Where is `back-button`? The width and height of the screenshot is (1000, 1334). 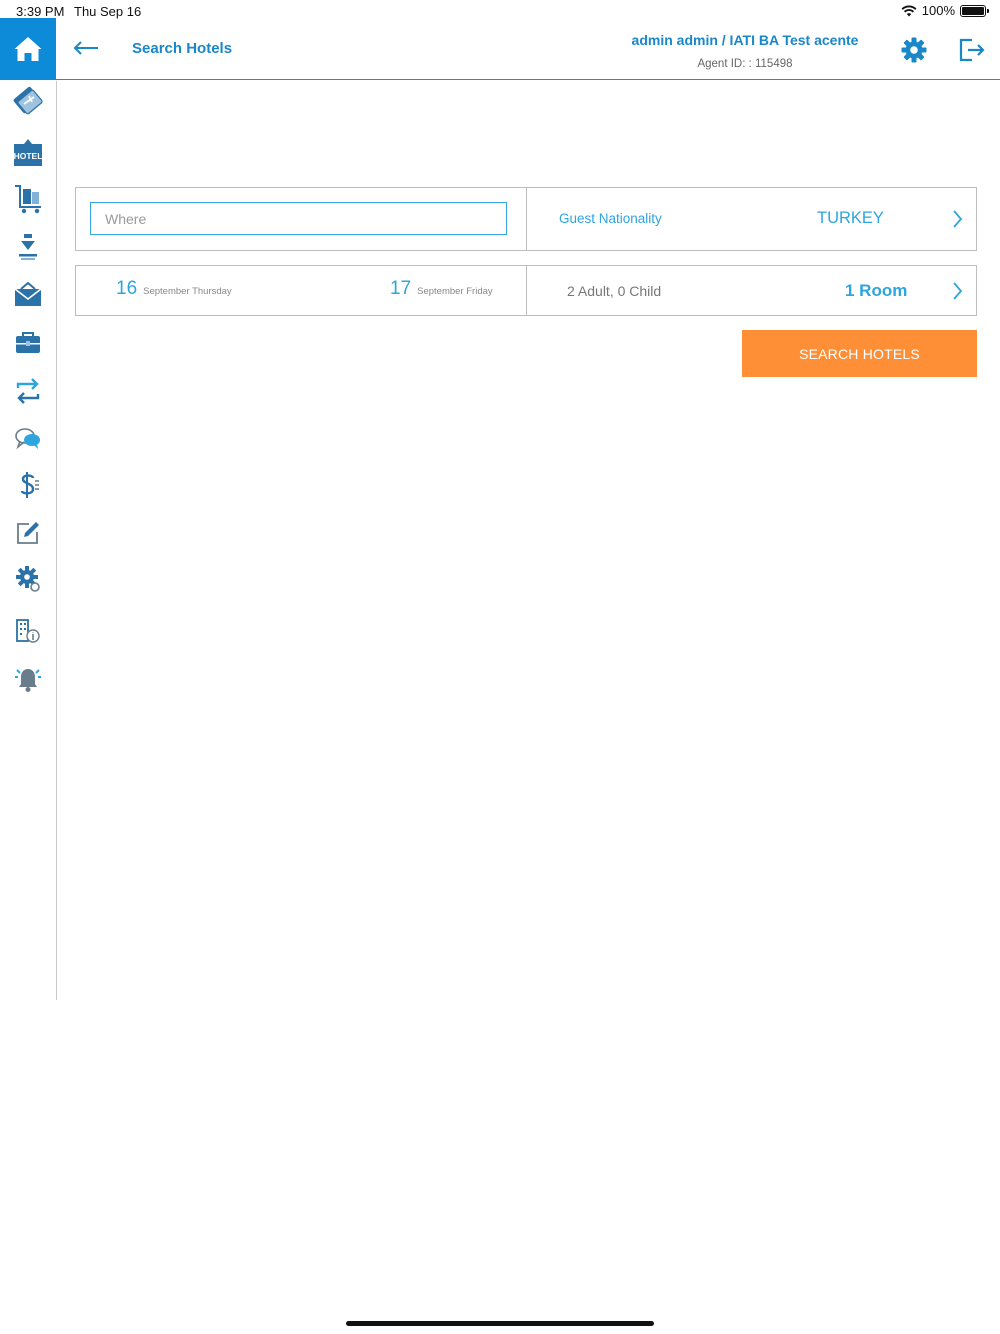 back-button is located at coordinates (86, 48).